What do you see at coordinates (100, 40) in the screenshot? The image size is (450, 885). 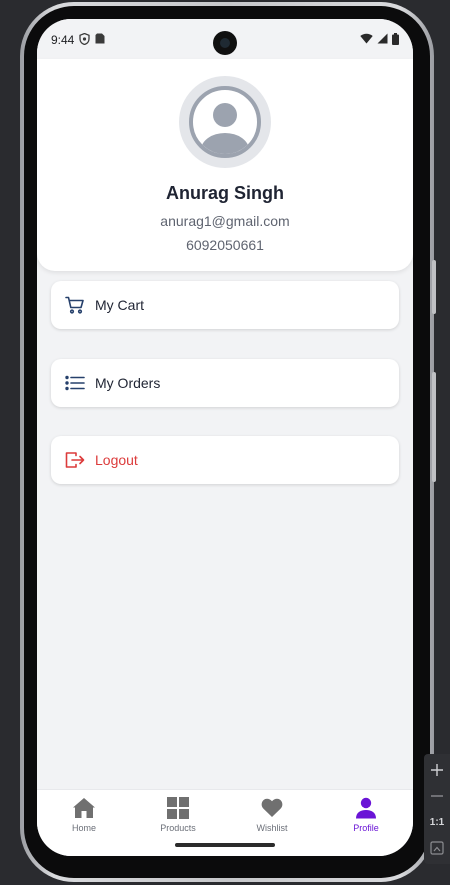 I see `sim-icon` at bounding box center [100, 40].